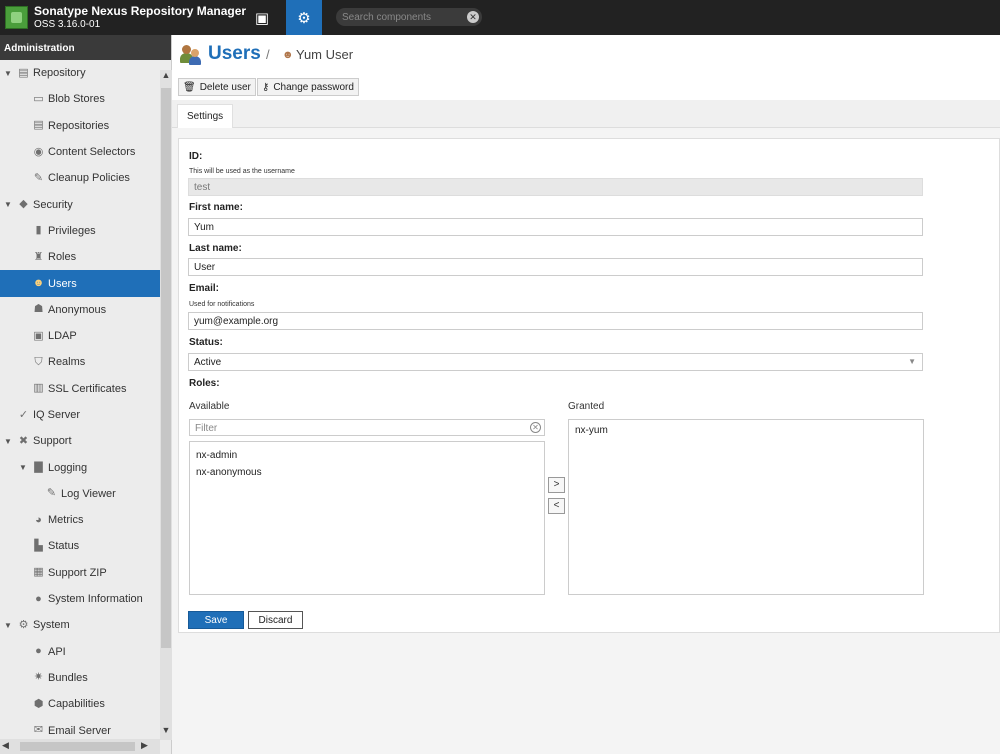 This screenshot has width=1000, height=754. Describe the element at coordinates (62, 257) in the screenshot. I see `sidebar-item-label: Roles` at that location.